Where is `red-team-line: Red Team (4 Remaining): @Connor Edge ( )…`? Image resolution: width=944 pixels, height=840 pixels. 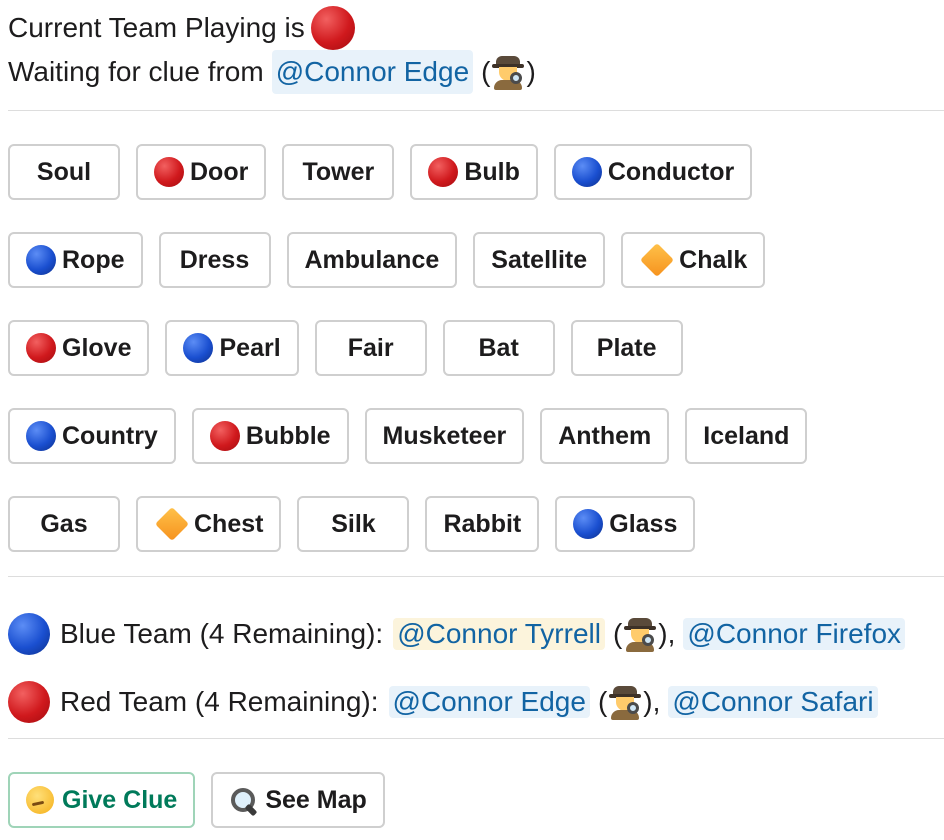
red-team-line: Red Team (4 Remaining): @Connor Edge ( )… is located at coordinates (456, 702).